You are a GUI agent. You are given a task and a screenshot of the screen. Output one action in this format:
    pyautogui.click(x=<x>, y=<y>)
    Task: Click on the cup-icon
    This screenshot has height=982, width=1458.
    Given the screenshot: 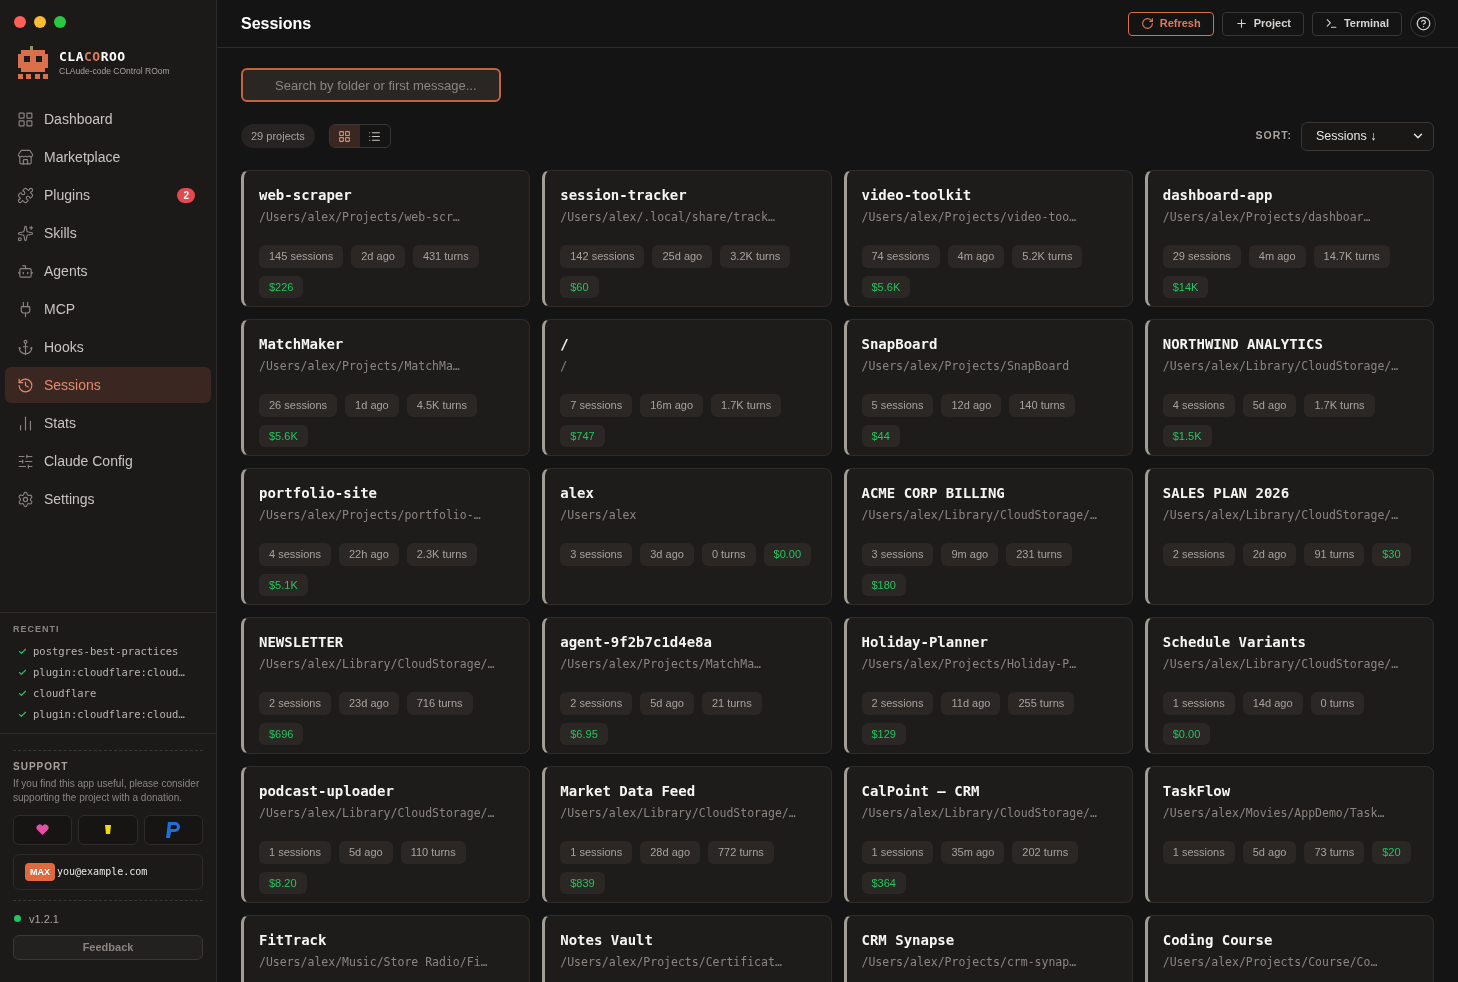 What is the action you would take?
    pyautogui.click(x=108, y=829)
    